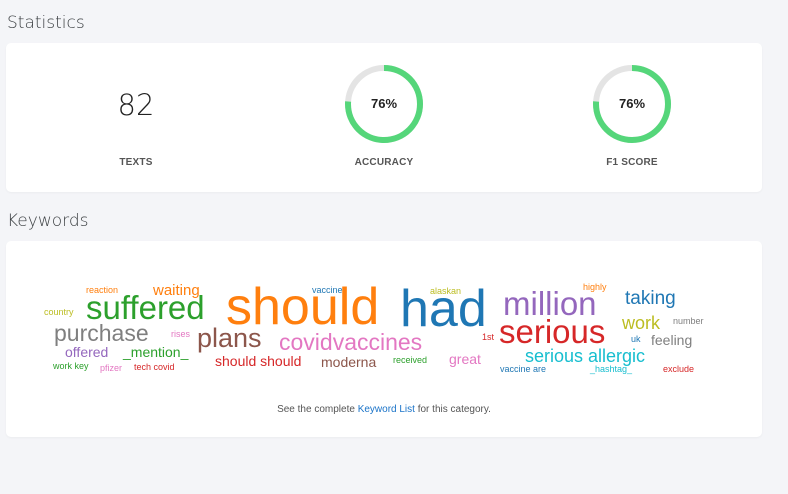 This screenshot has width=788, height=494. I want to click on keyword: should should, so click(258, 361).